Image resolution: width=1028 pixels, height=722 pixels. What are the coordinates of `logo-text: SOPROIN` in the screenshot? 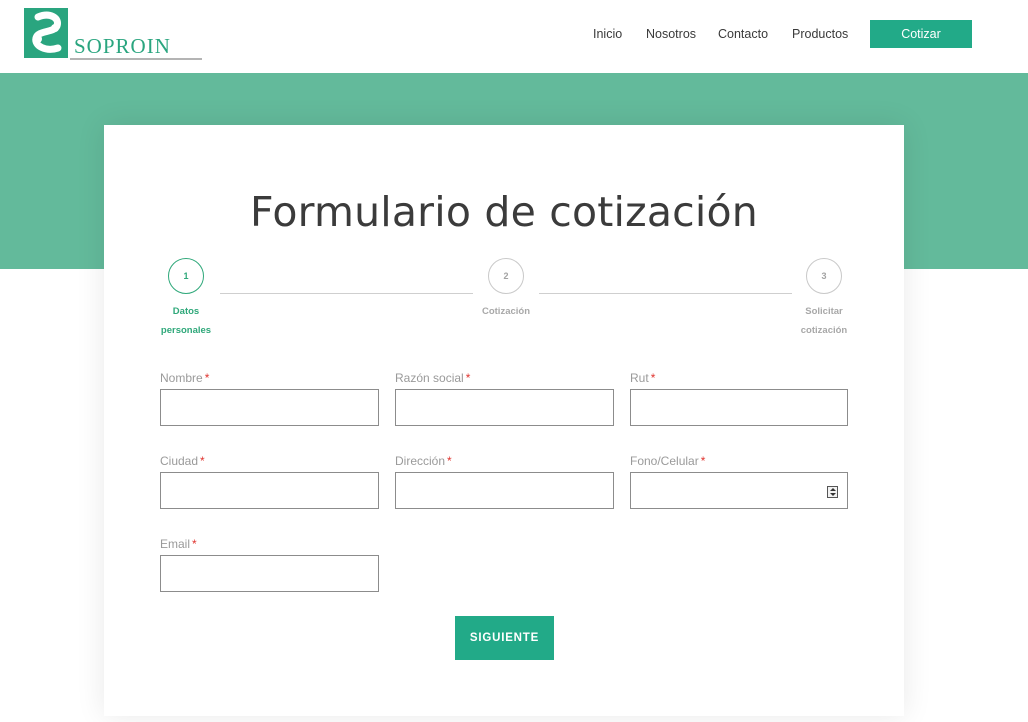 It's located at (122, 46).